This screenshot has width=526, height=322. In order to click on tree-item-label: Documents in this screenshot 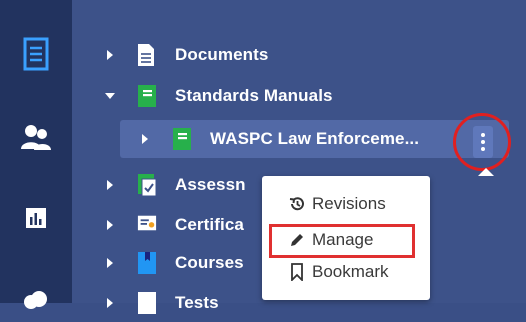, I will do `click(222, 54)`.